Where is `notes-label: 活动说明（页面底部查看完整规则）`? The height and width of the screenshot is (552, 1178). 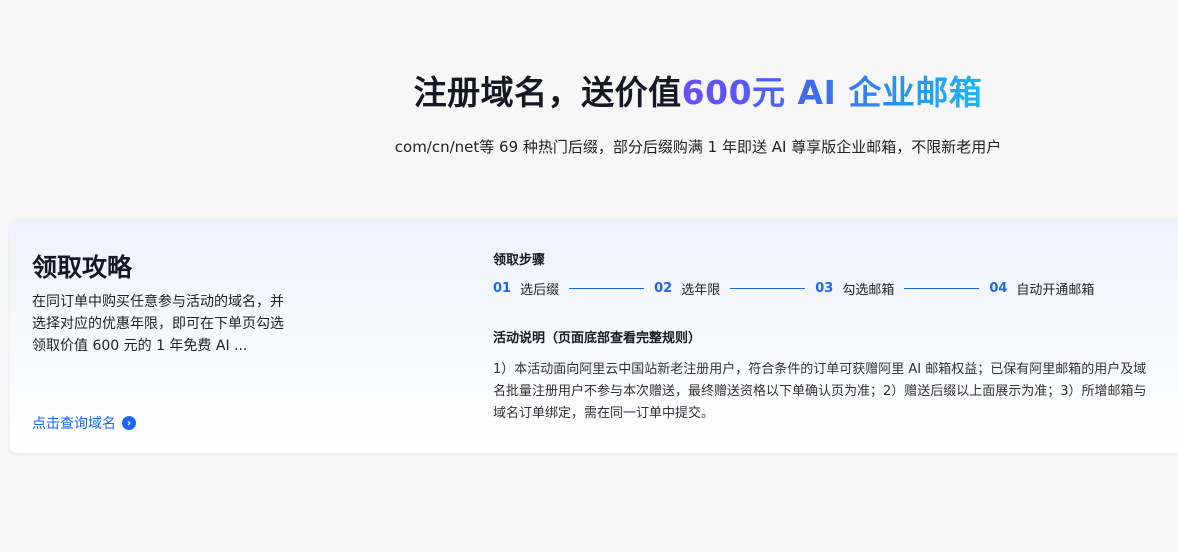
notes-label: 活动说明（页面底部查看完整规则） is located at coordinates (597, 338).